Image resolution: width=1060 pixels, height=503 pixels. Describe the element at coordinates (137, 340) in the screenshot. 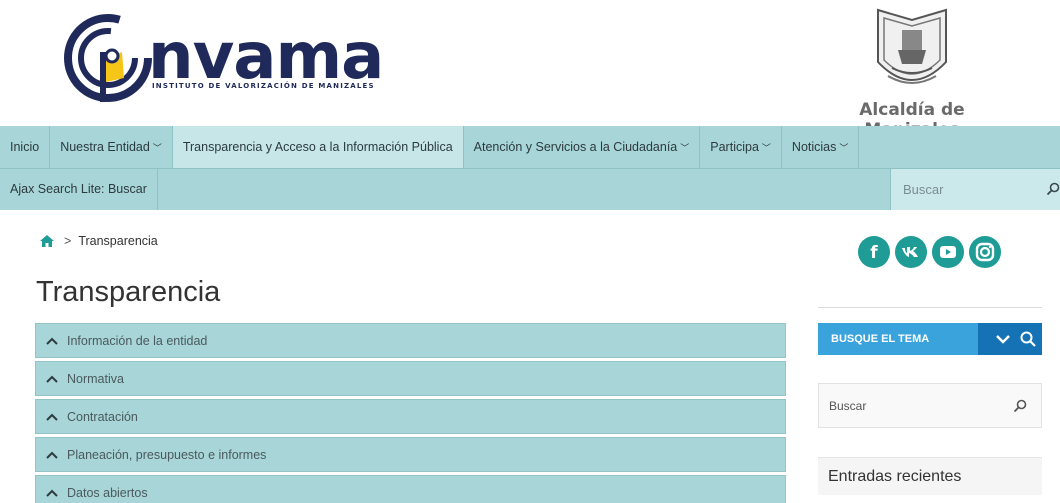

I see `accordion-item-label: Información de la entidad` at that location.